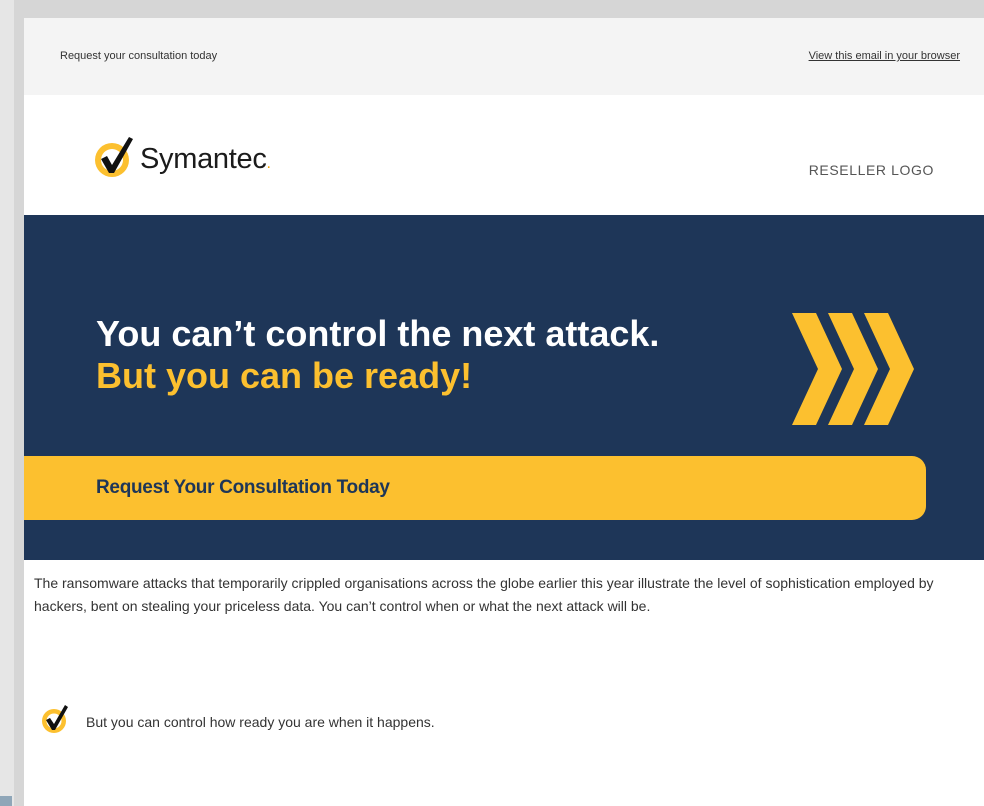 The image size is (984, 806). Describe the element at coordinates (243, 487) in the screenshot. I see `cta-label: Request Your Consultation Today` at that location.